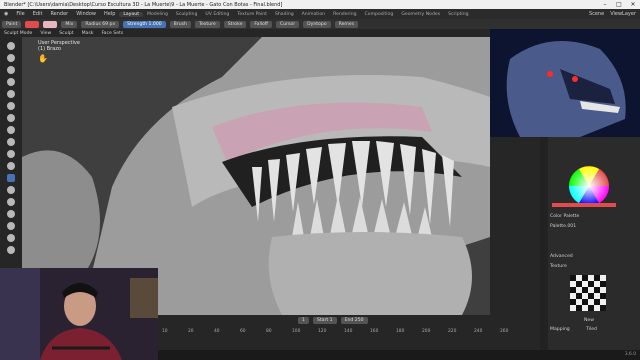 The image size is (640, 360). I want to click on timeline-tick: 120, so click(322, 331).